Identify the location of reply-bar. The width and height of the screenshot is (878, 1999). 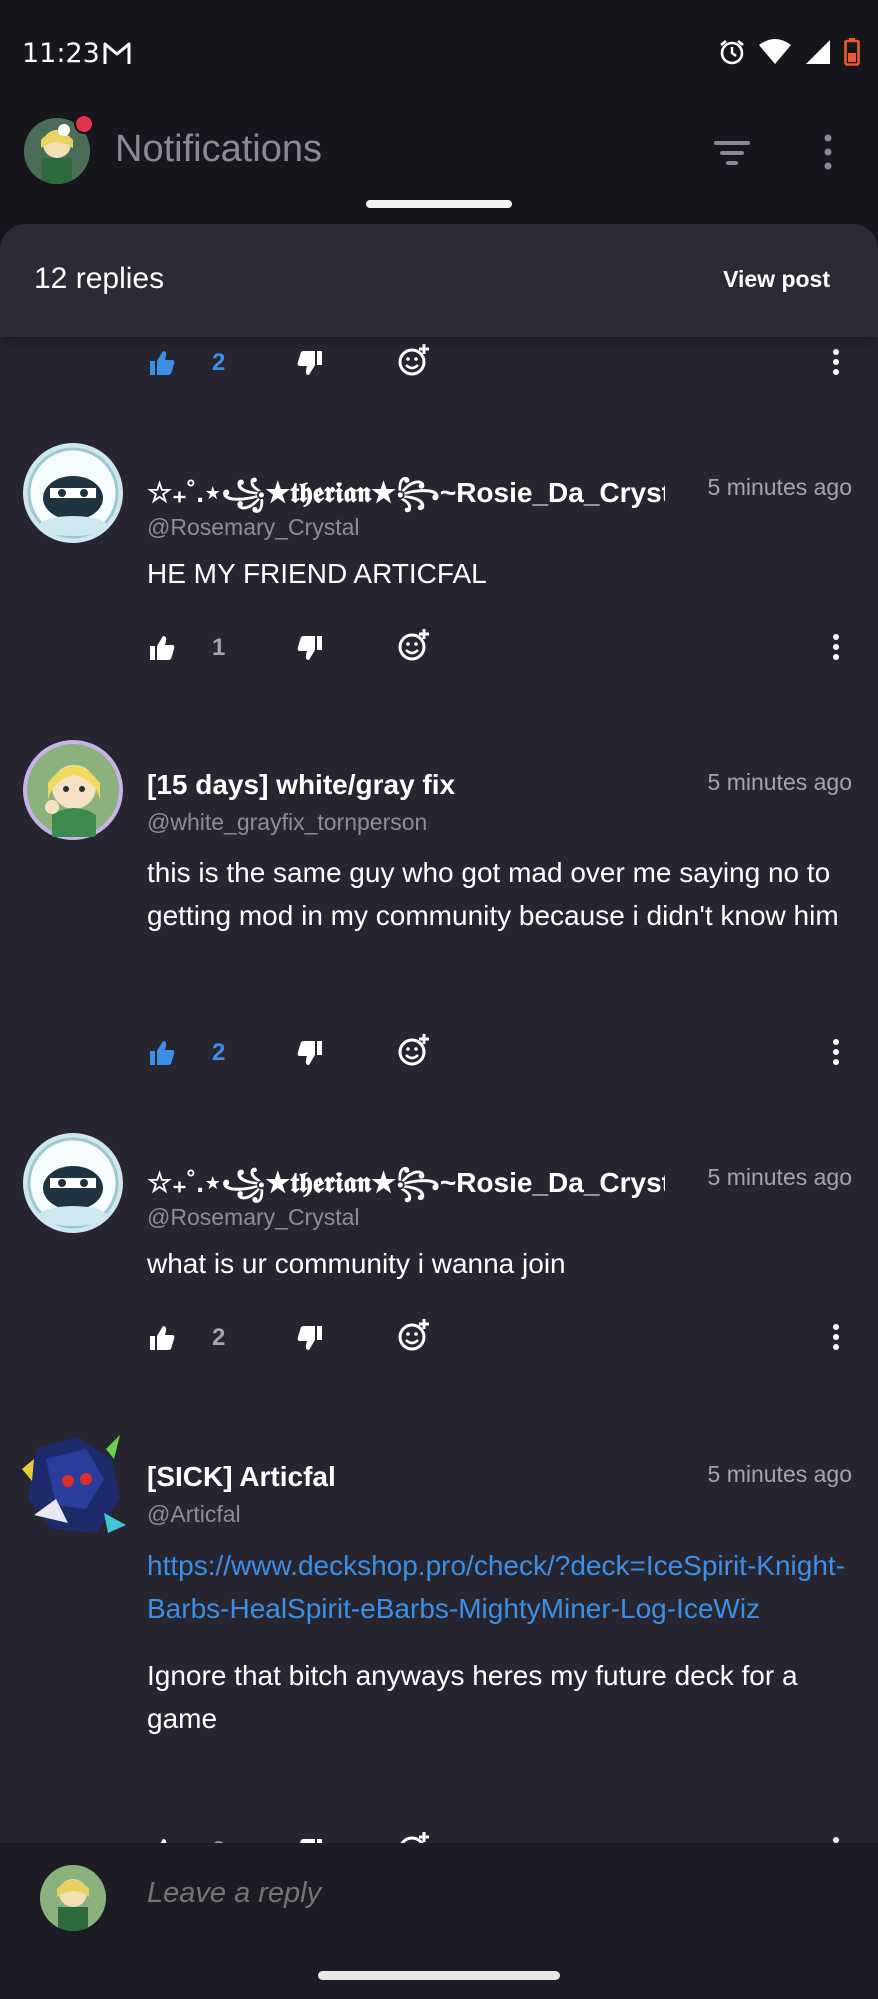
(439, 1899).